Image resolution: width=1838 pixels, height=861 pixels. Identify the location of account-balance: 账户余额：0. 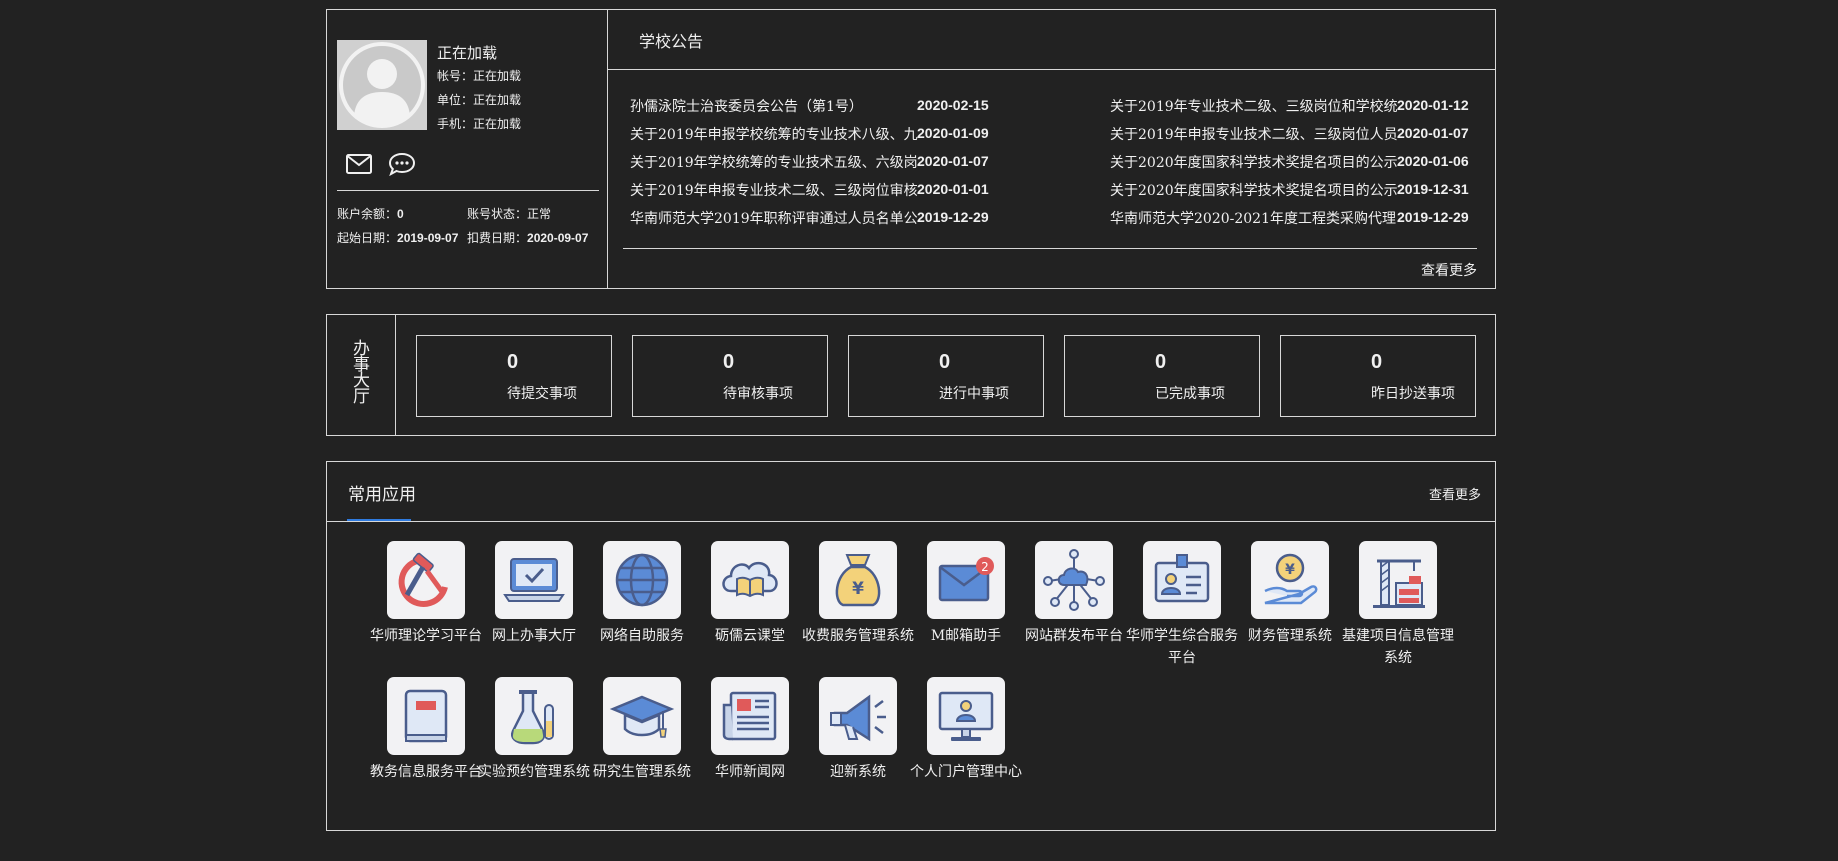
(370, 214).